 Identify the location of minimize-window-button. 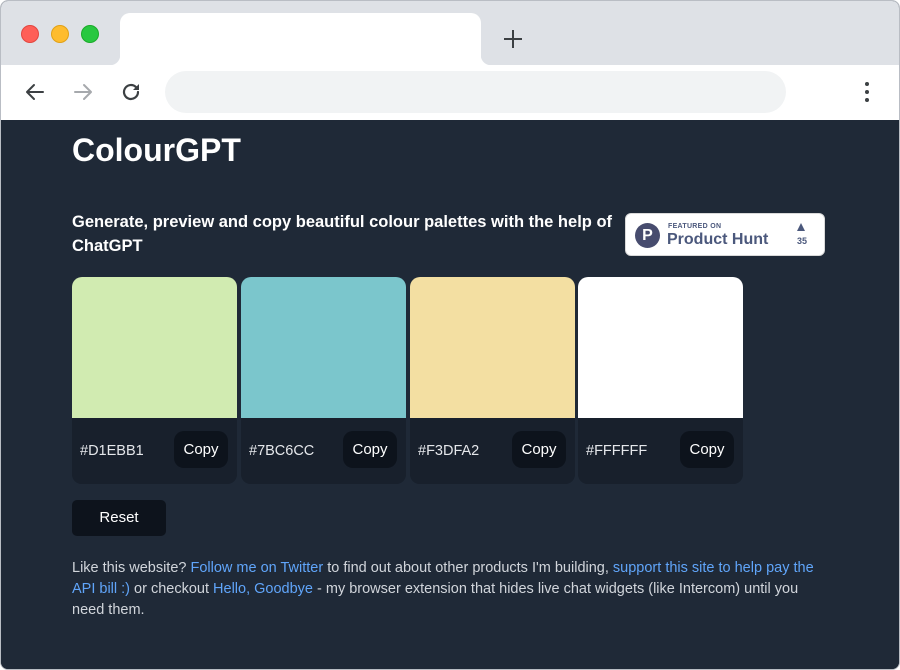
(60, 34).